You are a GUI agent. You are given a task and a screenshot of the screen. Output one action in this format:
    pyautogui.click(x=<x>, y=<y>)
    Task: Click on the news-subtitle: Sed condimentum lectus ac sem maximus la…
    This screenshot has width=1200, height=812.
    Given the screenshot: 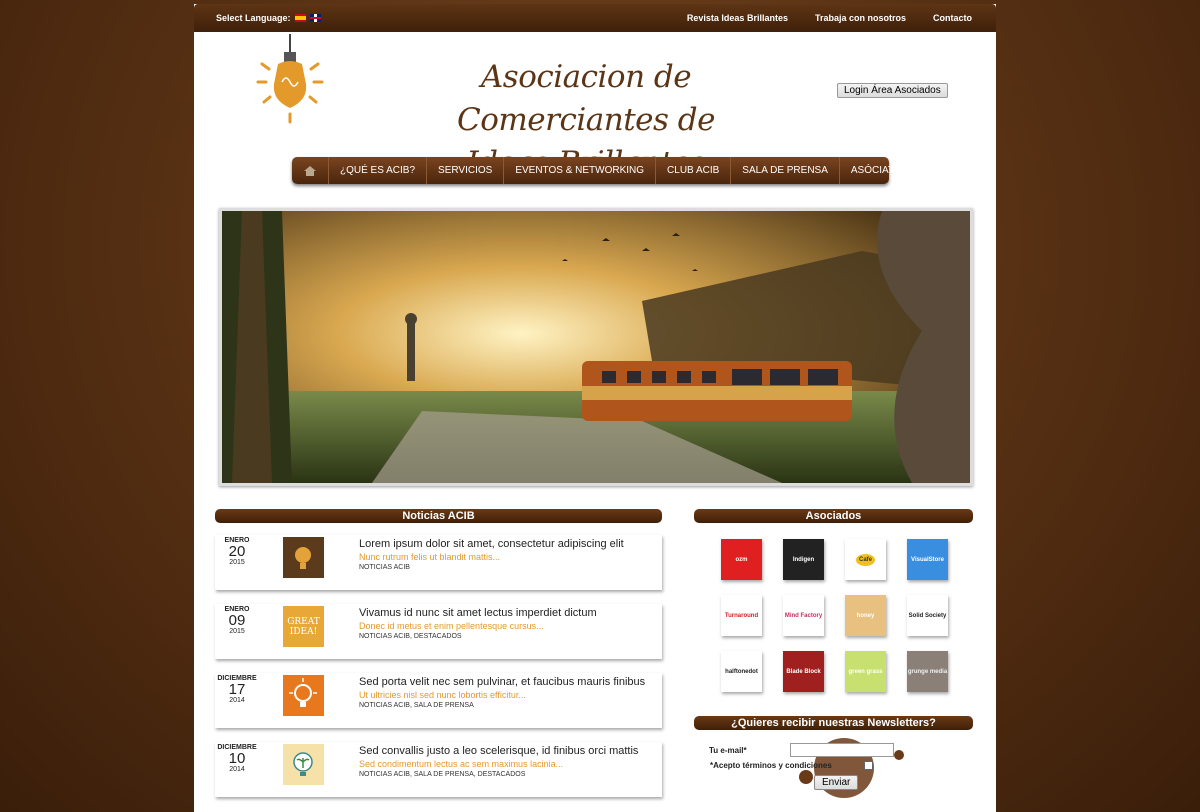 What is the action you would take?
    pyautogui.click(x=509, y=764)
    